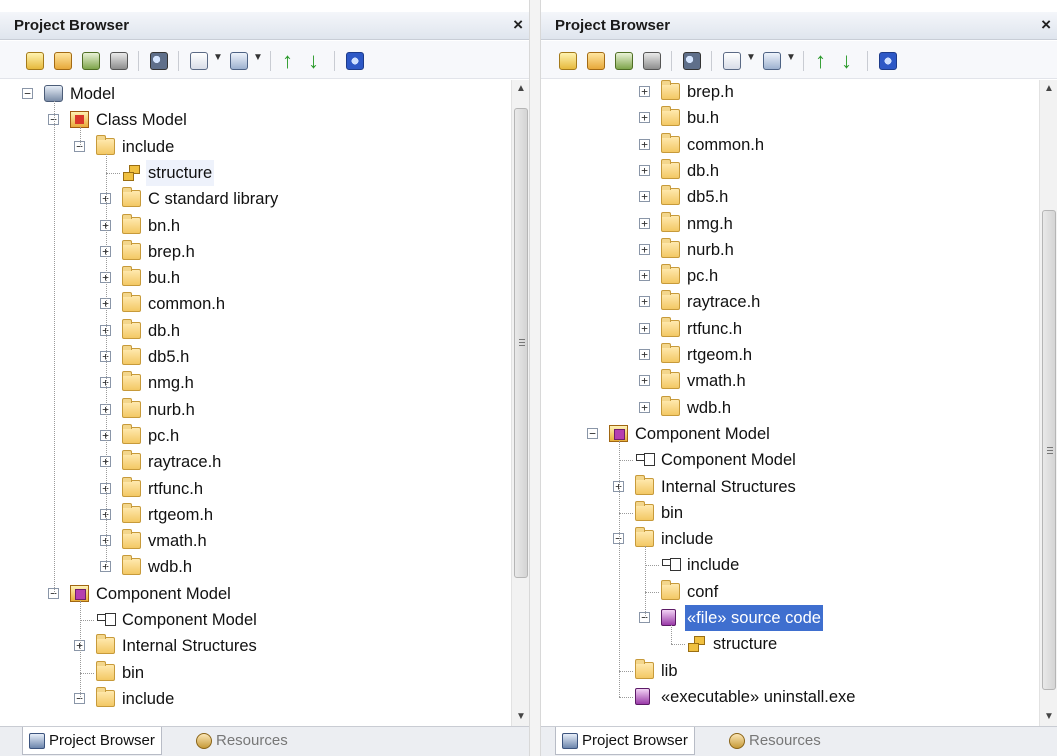 The height and width of the screenshot is (756, 1057). I want to click on tree-row: + common.h, so click(790, 145).